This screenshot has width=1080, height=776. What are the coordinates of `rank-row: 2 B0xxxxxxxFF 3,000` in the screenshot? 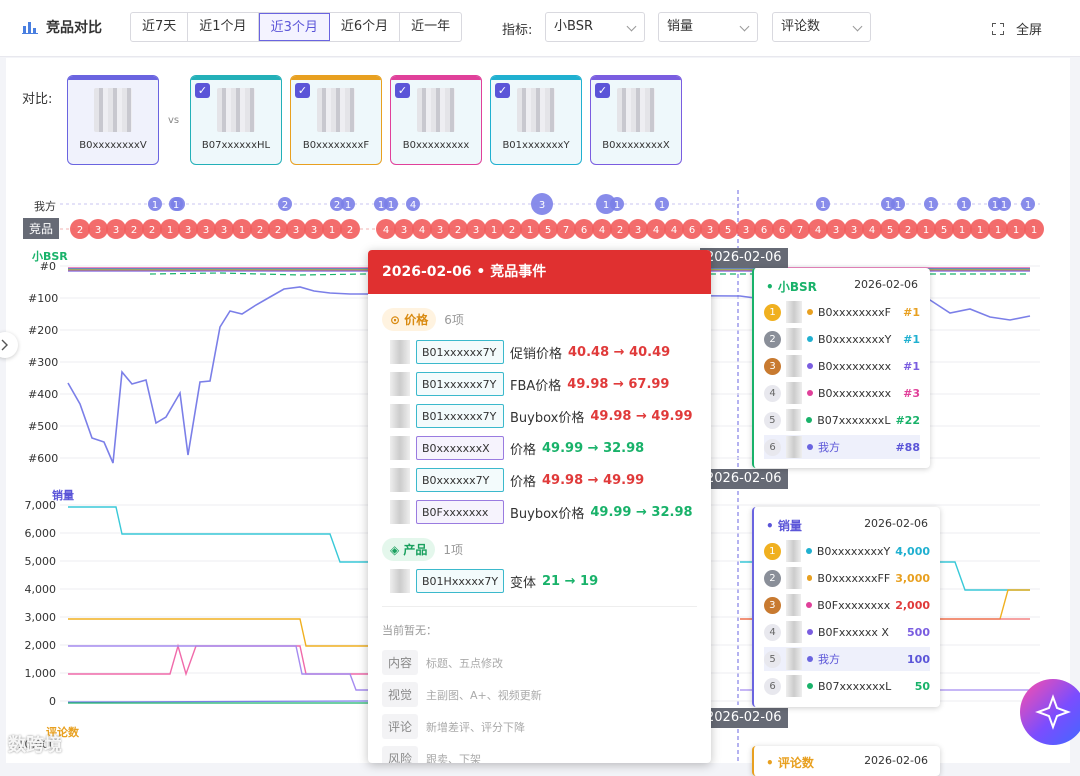 It's located at (847, 578).